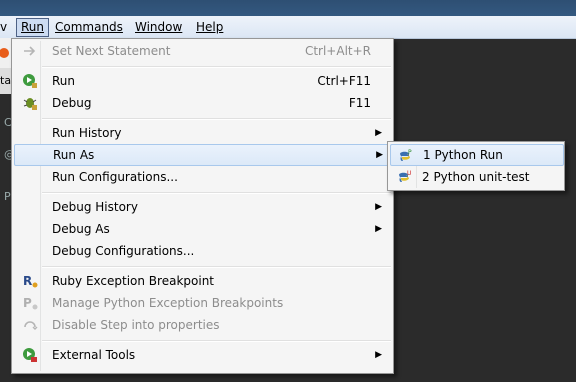 This screenshot has height=382, width=576. What do you see at coordinates (158, 27) in the screenshot?
I see `menubar-item-window: Window` at bounding box center [158, 27].